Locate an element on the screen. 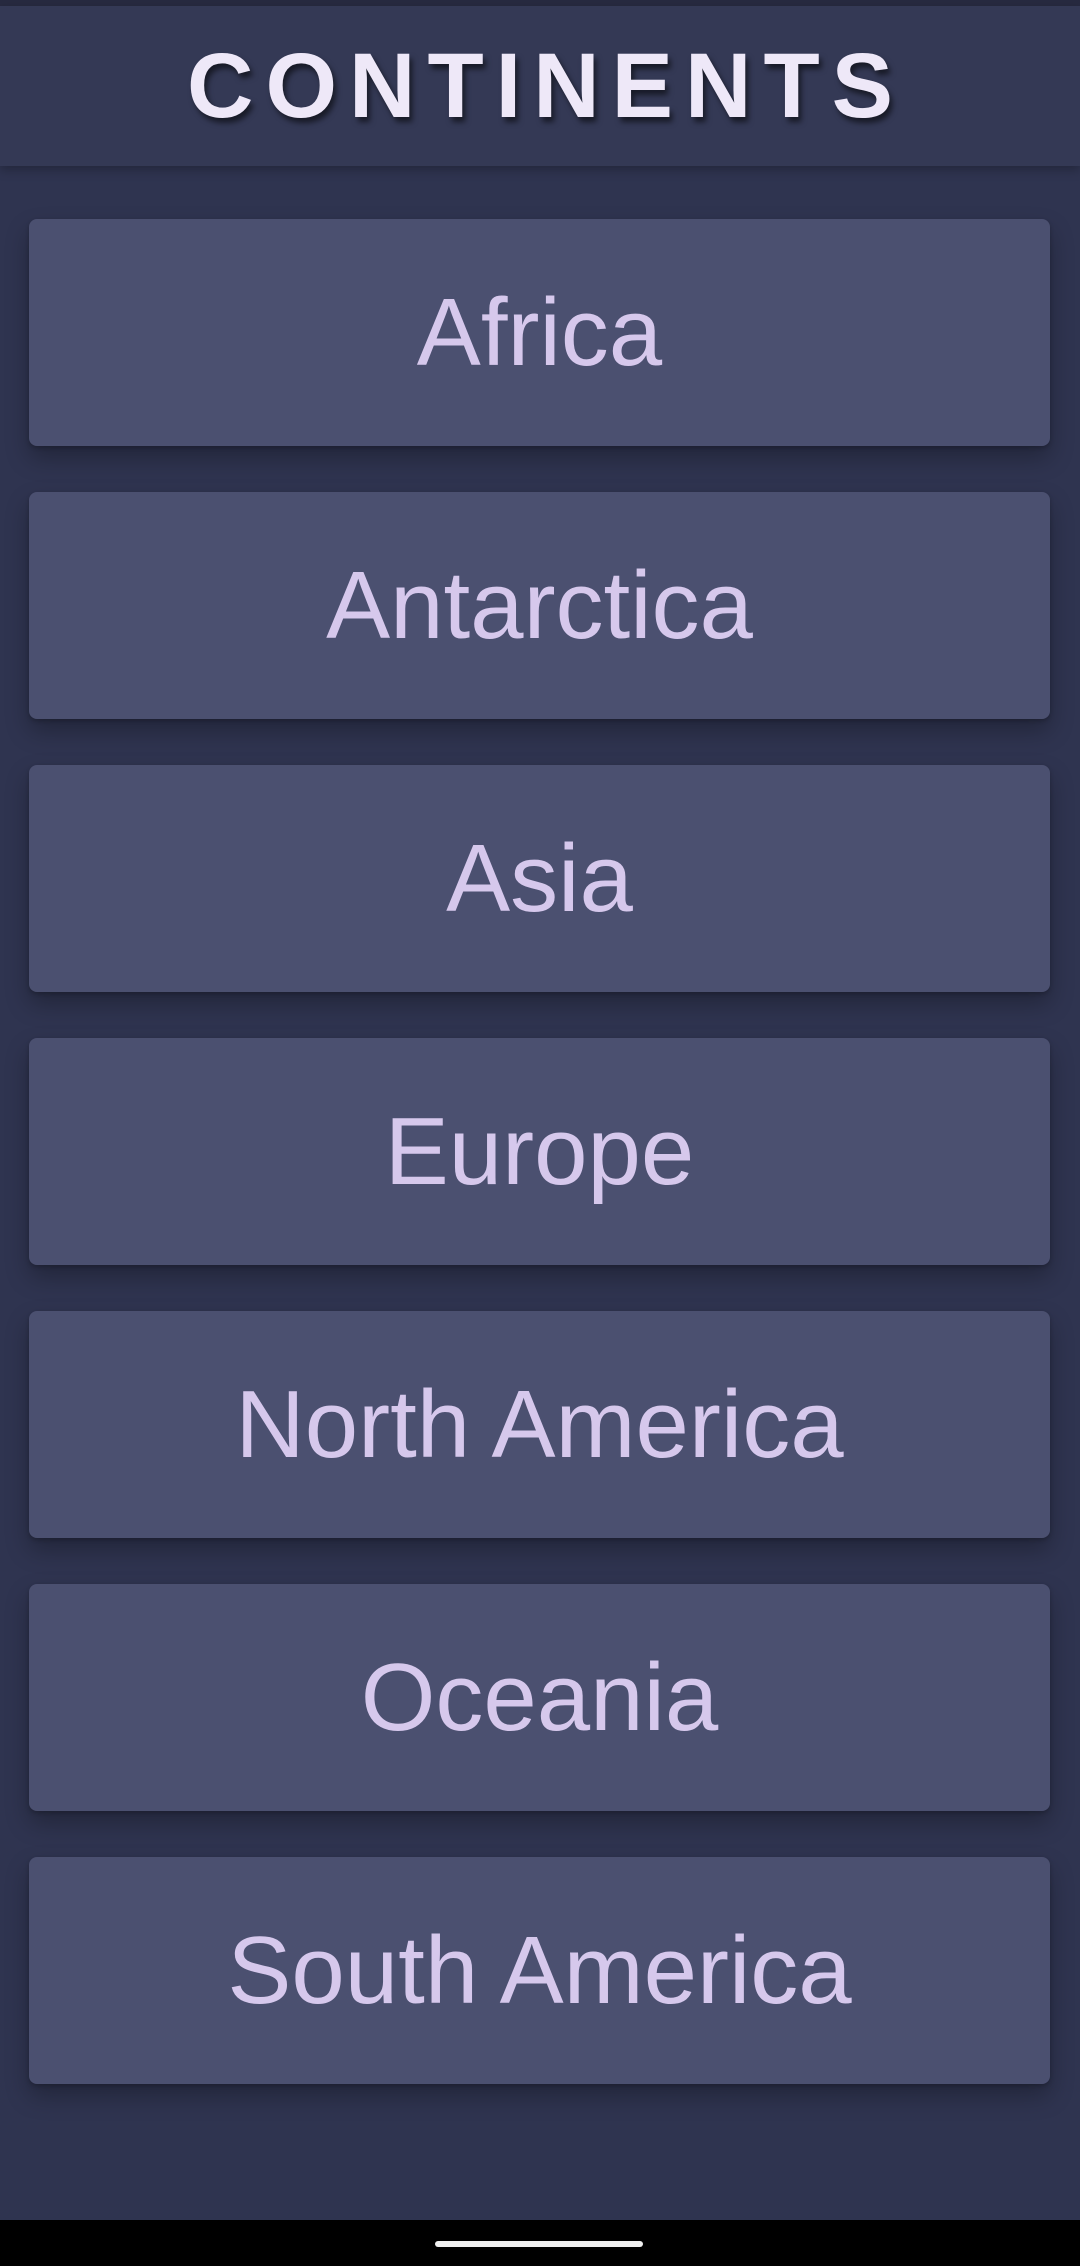 The height and width of the screenshot is (2266, 1080). continent-label: Asia is located at coordinates (539, 878).